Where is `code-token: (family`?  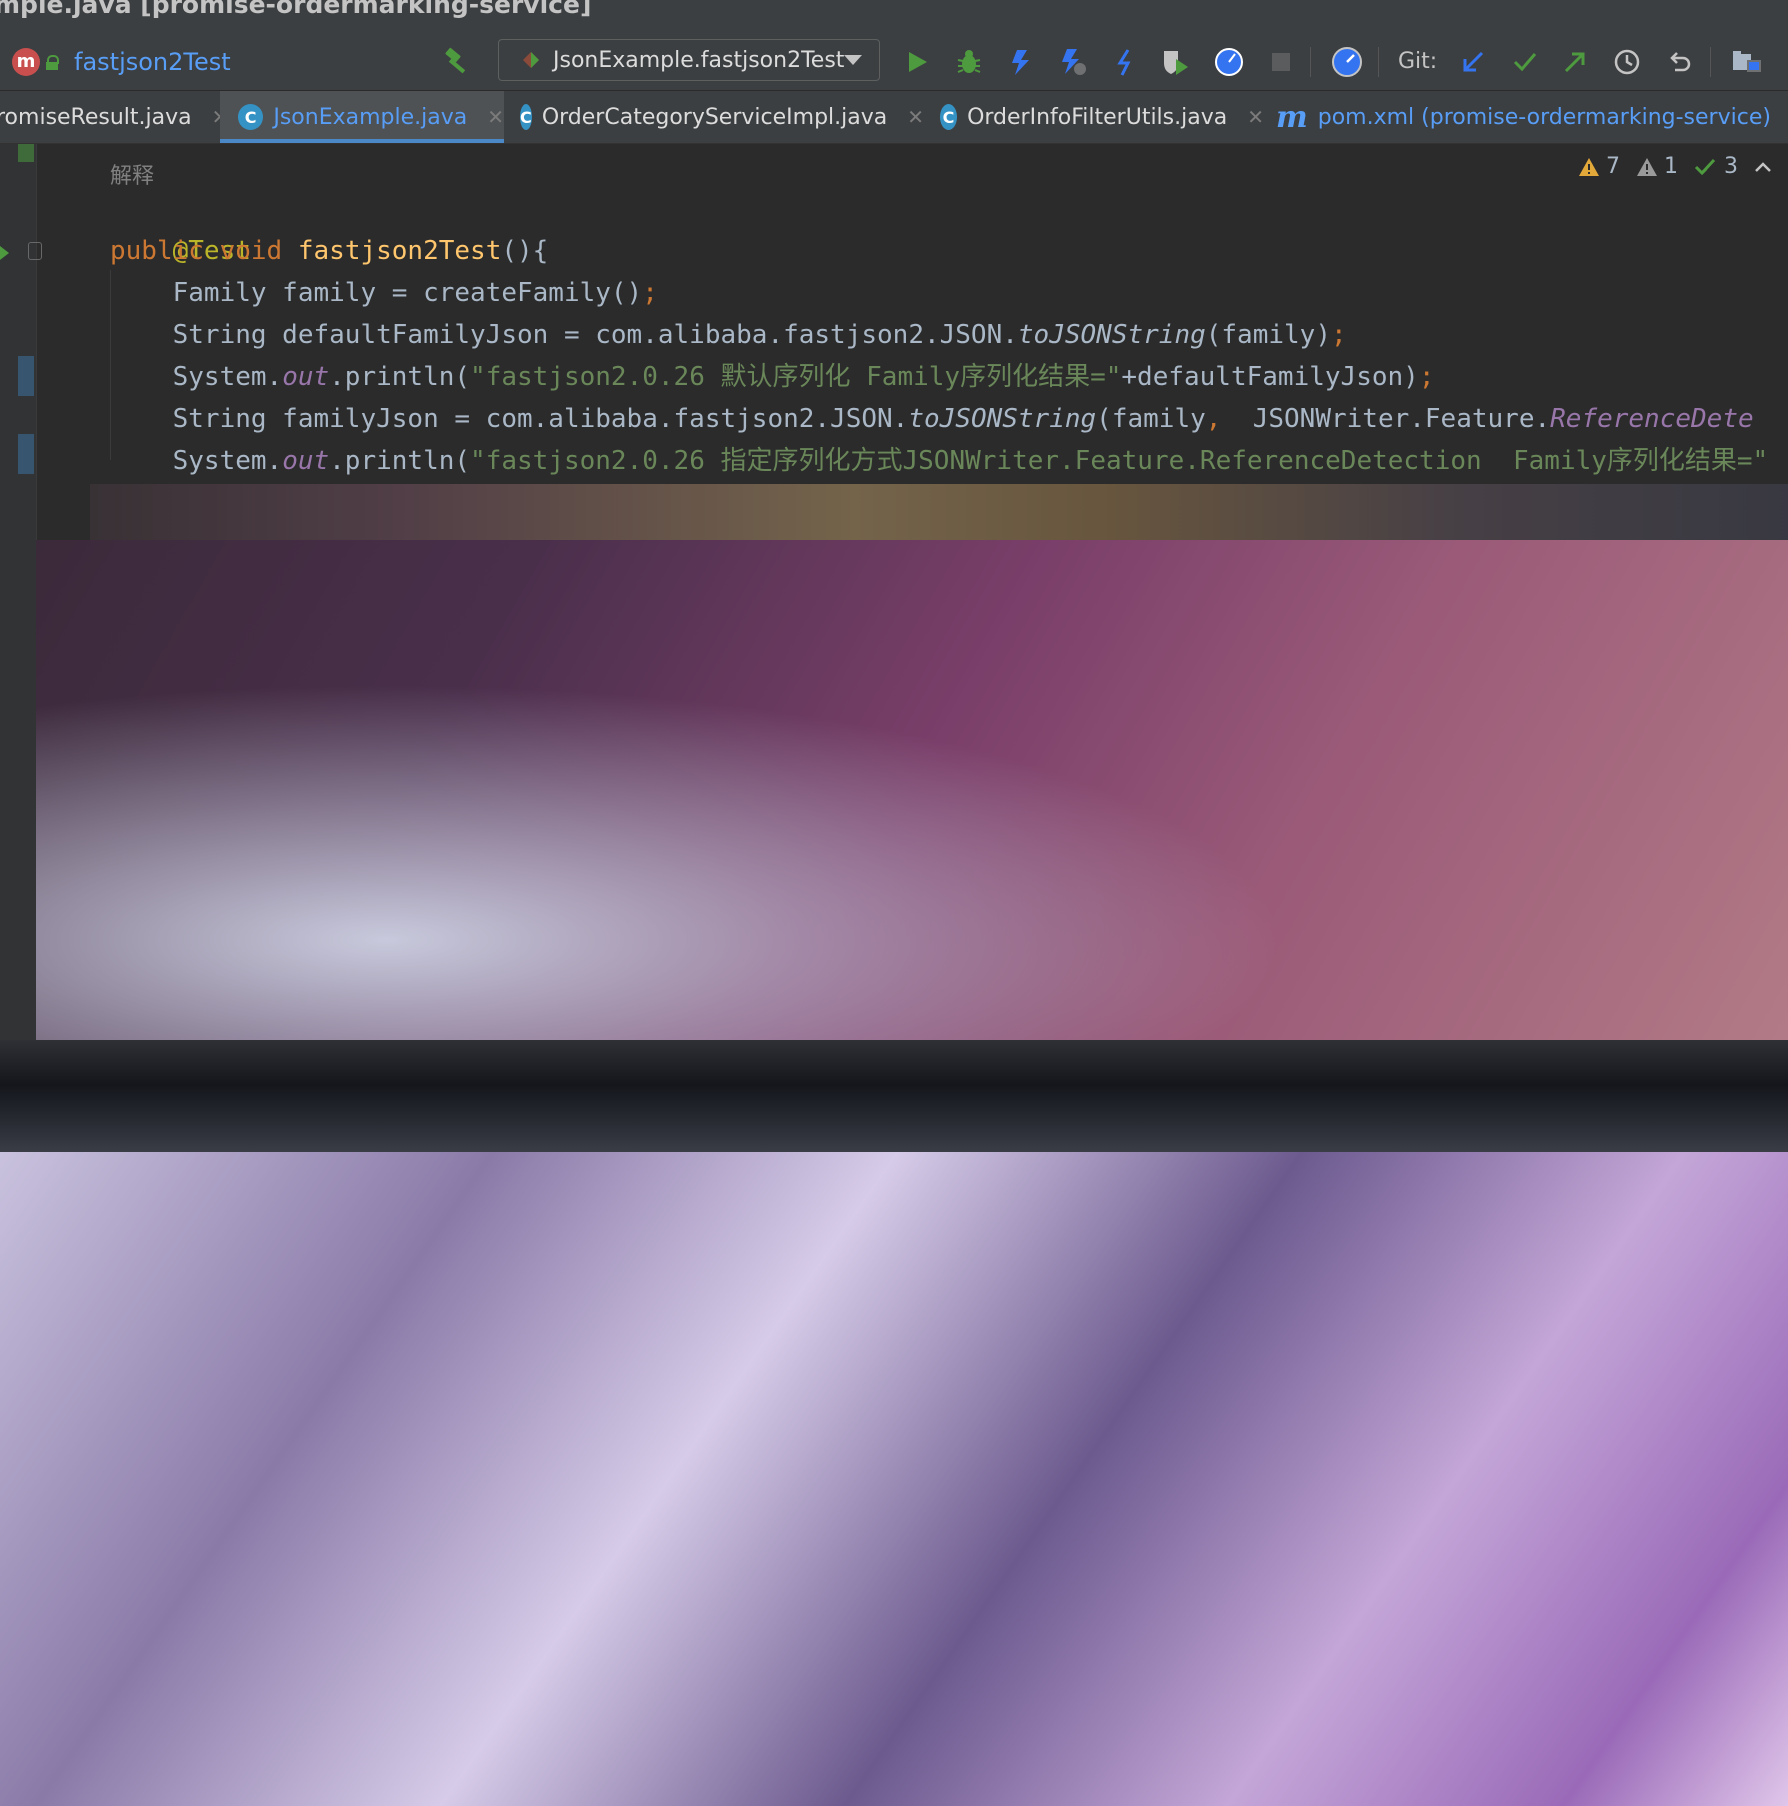 code-token: (family is located at coordinates (1151, 419).